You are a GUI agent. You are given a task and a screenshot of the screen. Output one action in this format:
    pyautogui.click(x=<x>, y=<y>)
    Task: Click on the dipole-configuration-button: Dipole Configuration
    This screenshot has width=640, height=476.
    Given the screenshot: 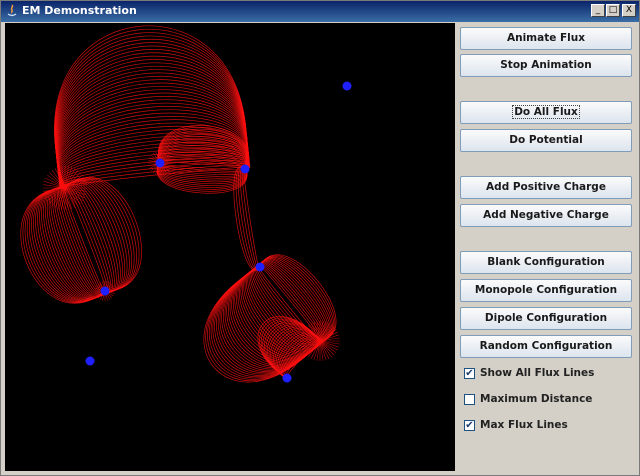 What is the action you would take?
    pyautogui.click(x=546, y=318)
    